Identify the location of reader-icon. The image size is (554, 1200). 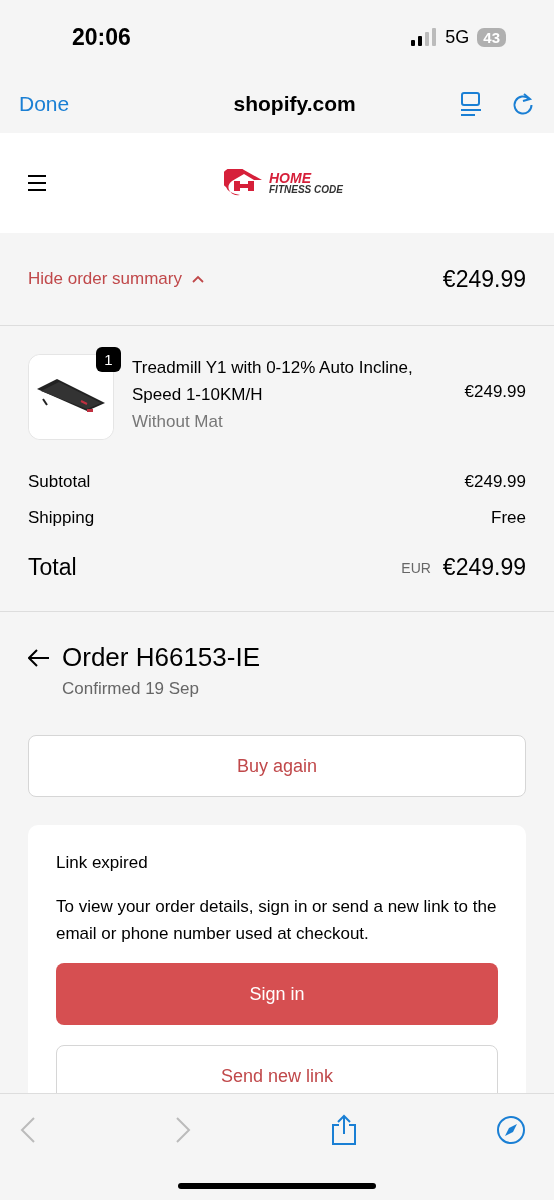
(471, 104).